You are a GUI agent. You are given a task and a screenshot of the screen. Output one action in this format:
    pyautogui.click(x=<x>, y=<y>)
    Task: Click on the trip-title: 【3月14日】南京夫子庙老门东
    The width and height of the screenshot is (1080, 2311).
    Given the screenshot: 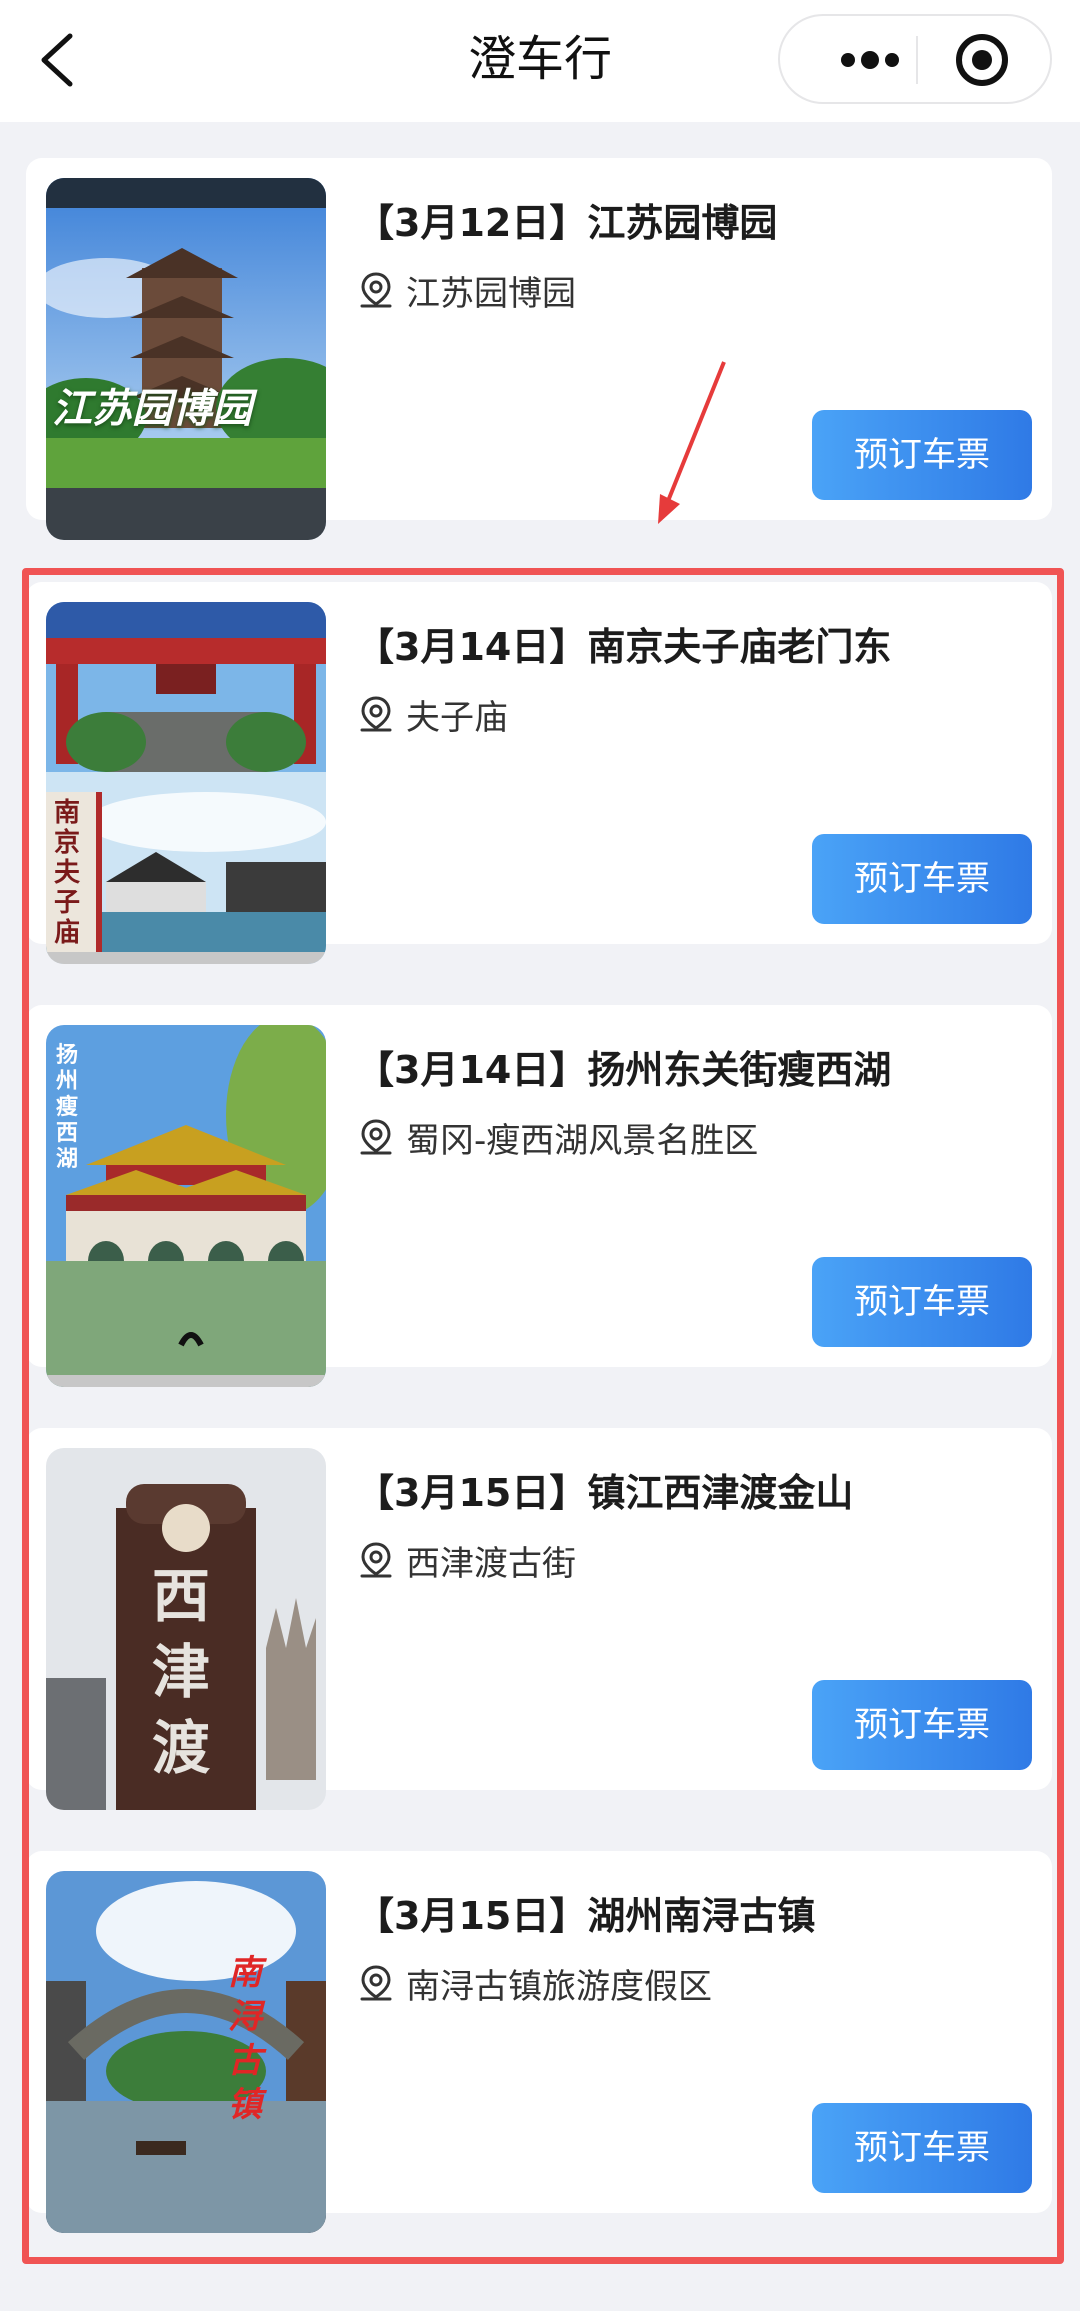 What is the action you would take?
    pyautogui.click(x=624, y=647)
    